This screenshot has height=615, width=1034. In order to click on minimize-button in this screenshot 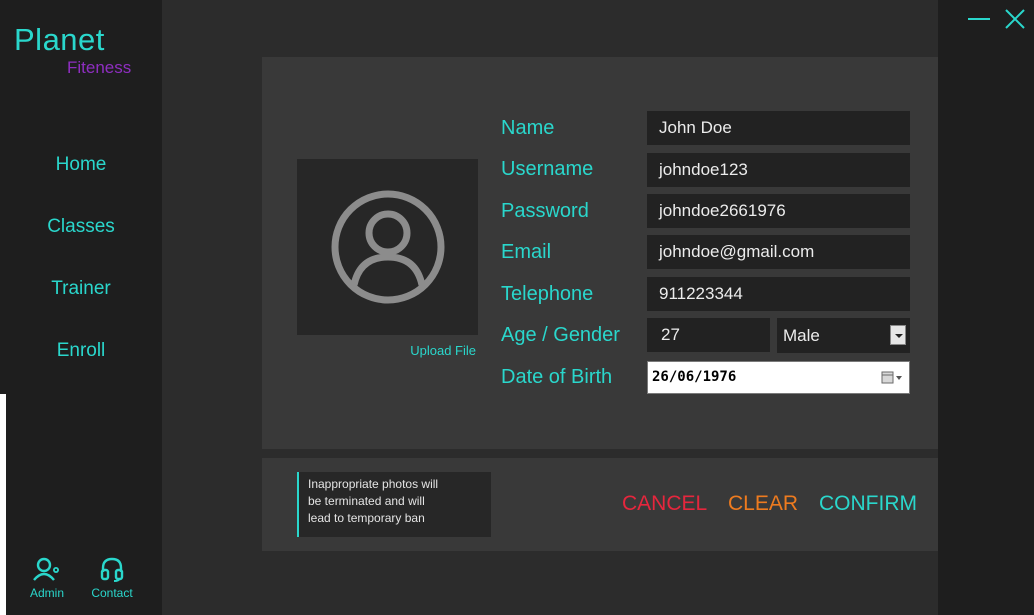, I will do `click(979, 18)`.